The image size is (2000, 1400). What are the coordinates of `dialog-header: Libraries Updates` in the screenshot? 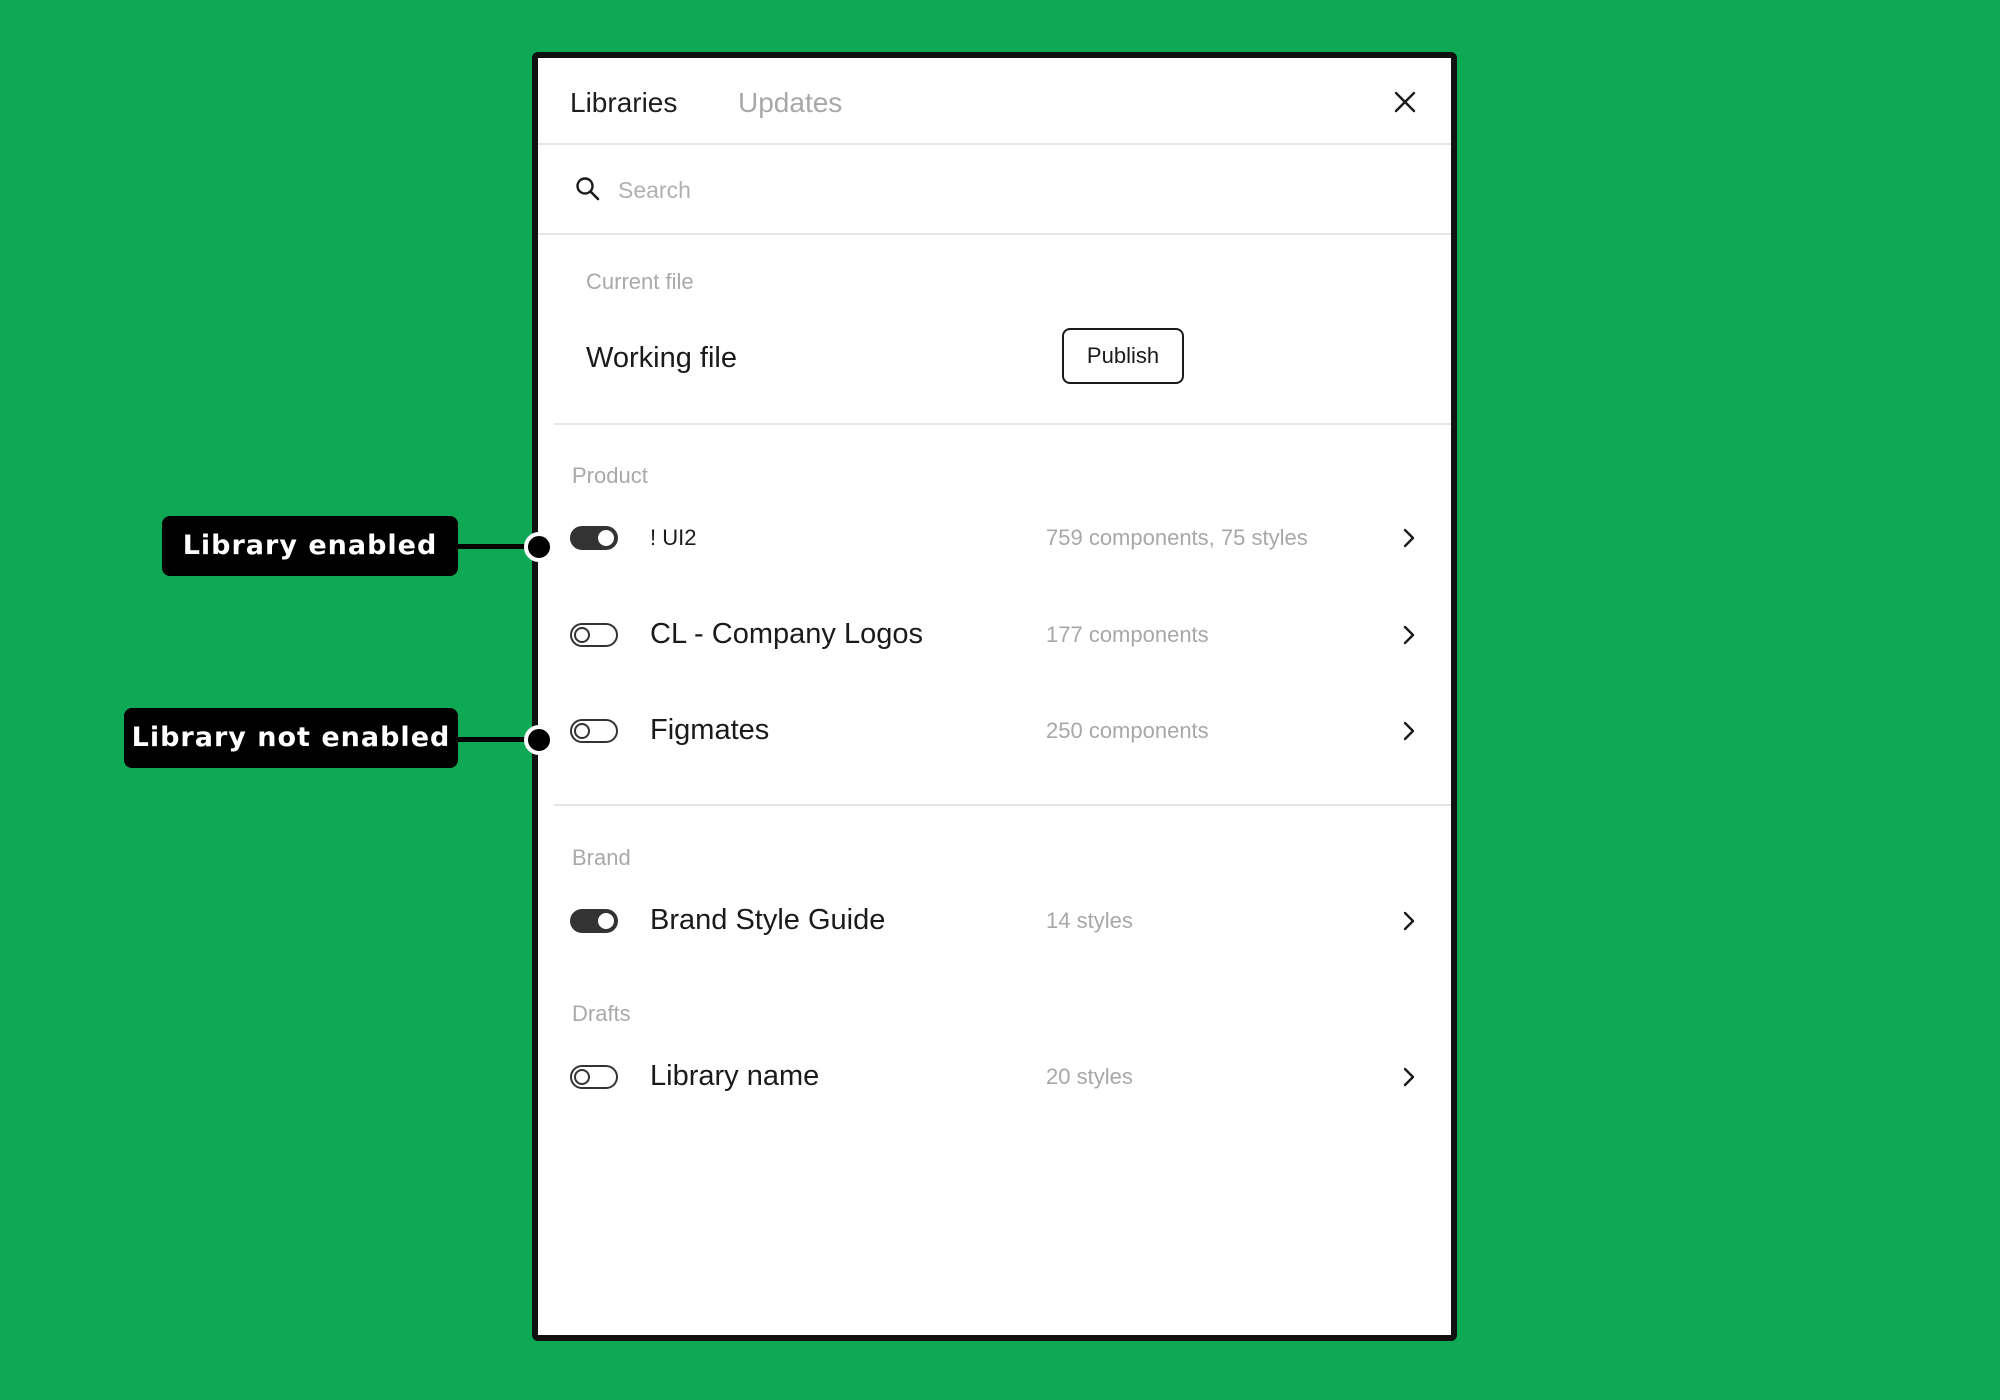 It's located at (994, 101).